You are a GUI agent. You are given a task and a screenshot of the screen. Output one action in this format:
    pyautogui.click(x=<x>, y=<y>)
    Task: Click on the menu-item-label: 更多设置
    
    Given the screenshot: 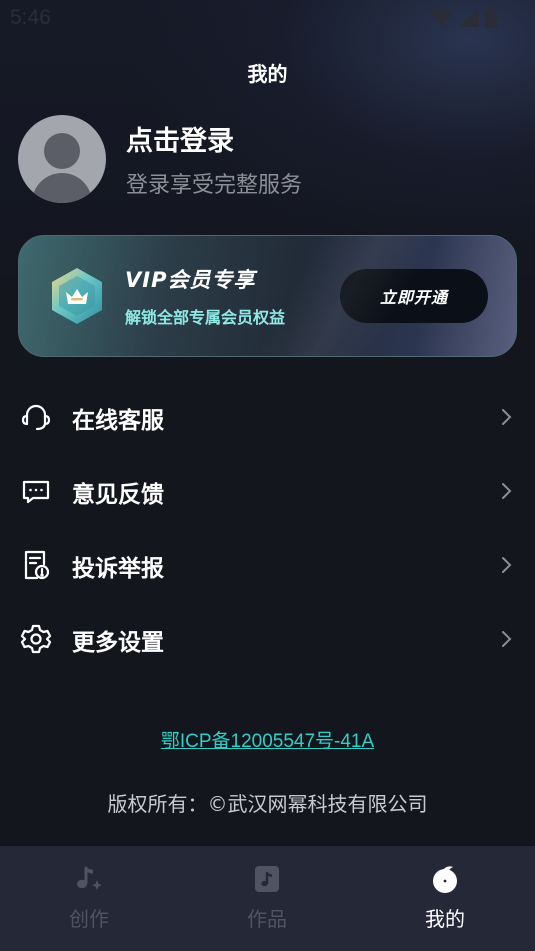 What is the action you would take?
    pyautogui.click(x=118, y=643)
    